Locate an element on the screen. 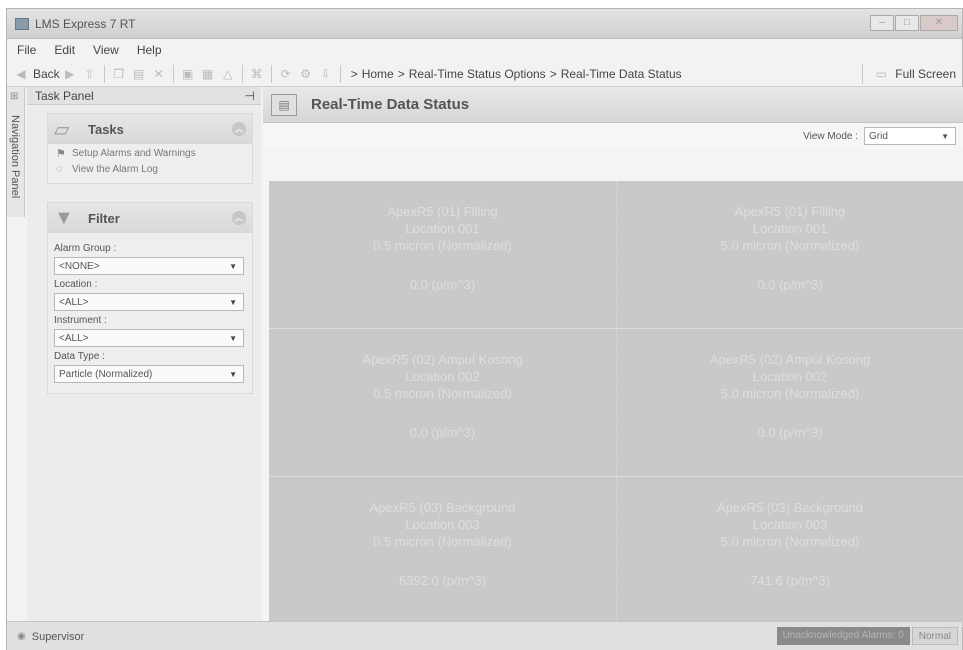  tasks-icon: ▱ is located at coordinates (62, 129).